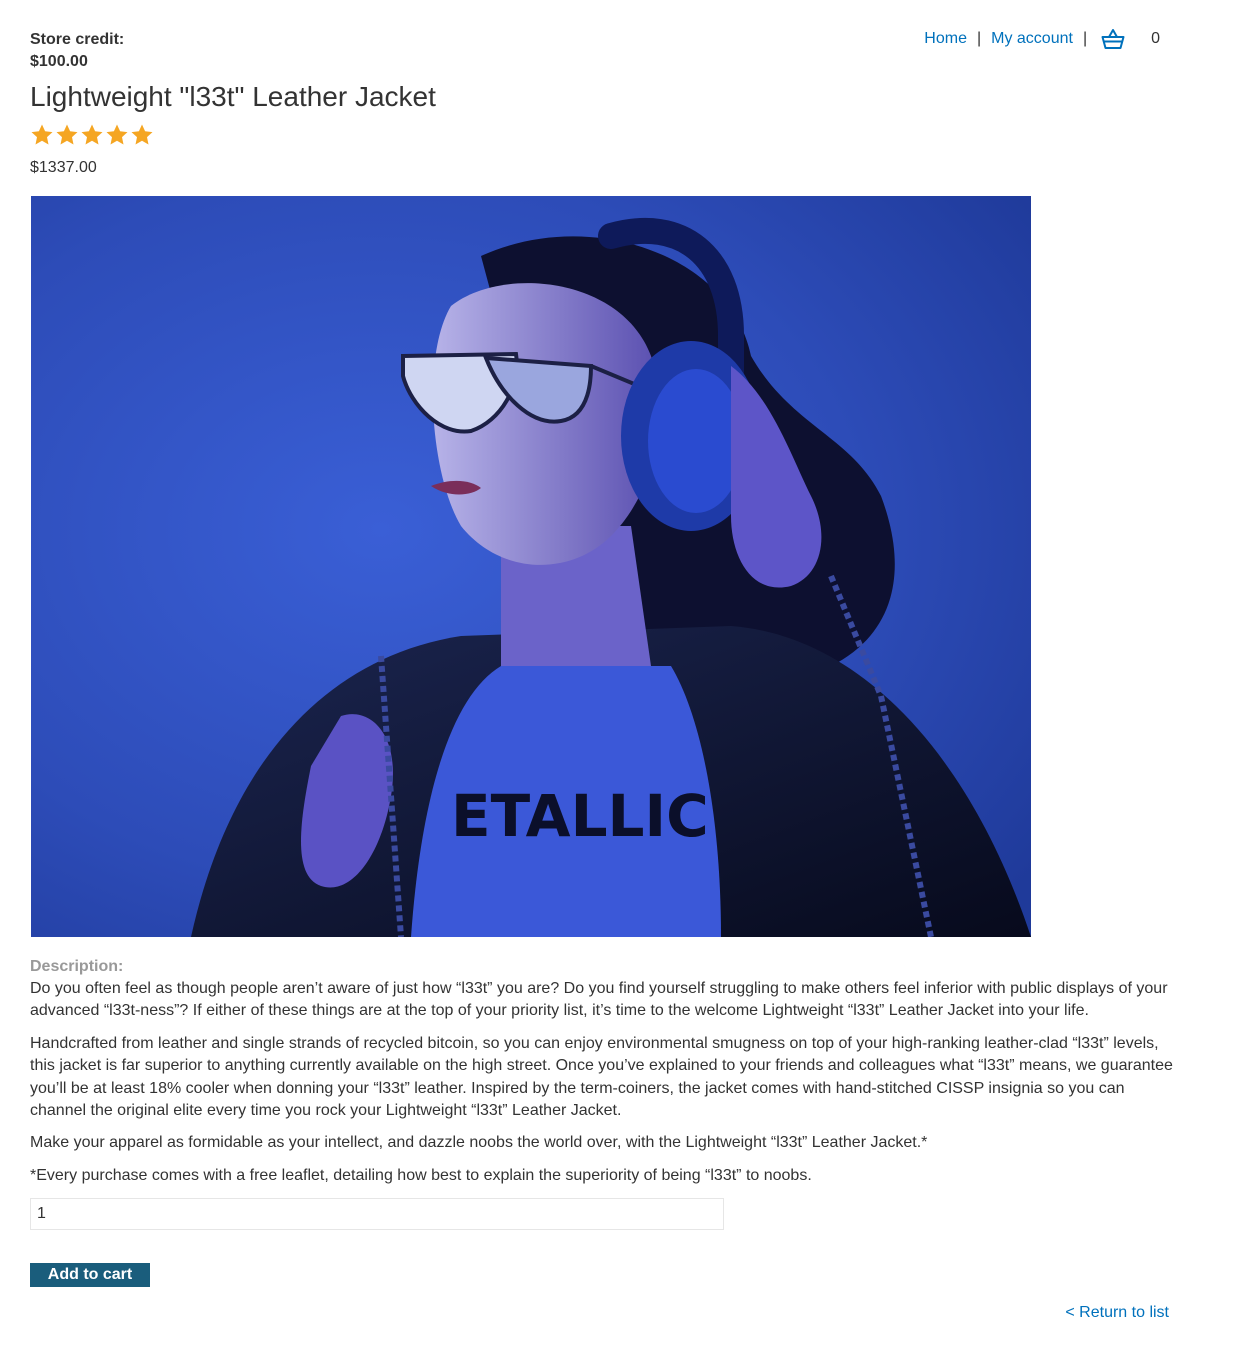 The height and width of the screenshot is (1366, 1236). What do you see at coordinates (59, 61) in the screenshot?
I see `store-credit-value: $100.00` at bounding box center [59, 61].